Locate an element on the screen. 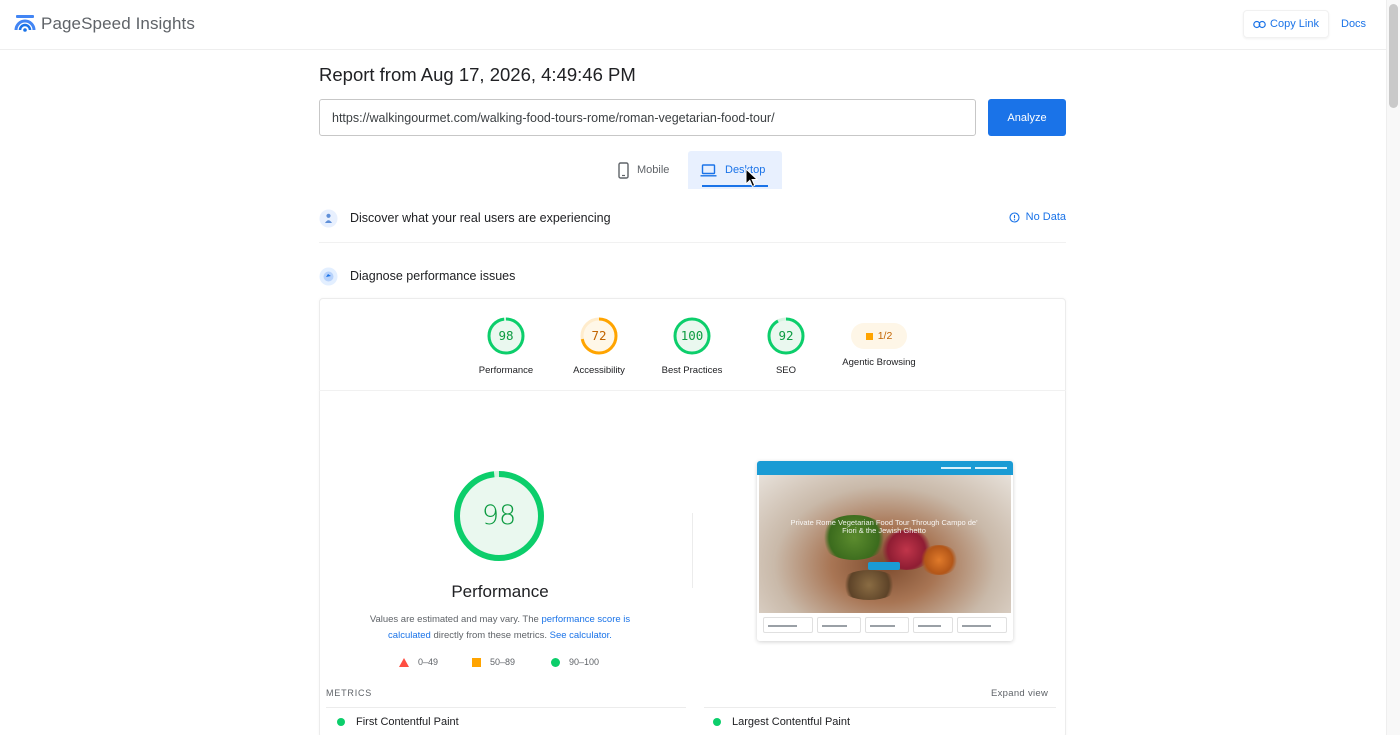 The height and width of the screenshot is (735, 1400). gauge-agentic-browsing: 1/2 Agentic Browsing is located at coordinates (879, 342).